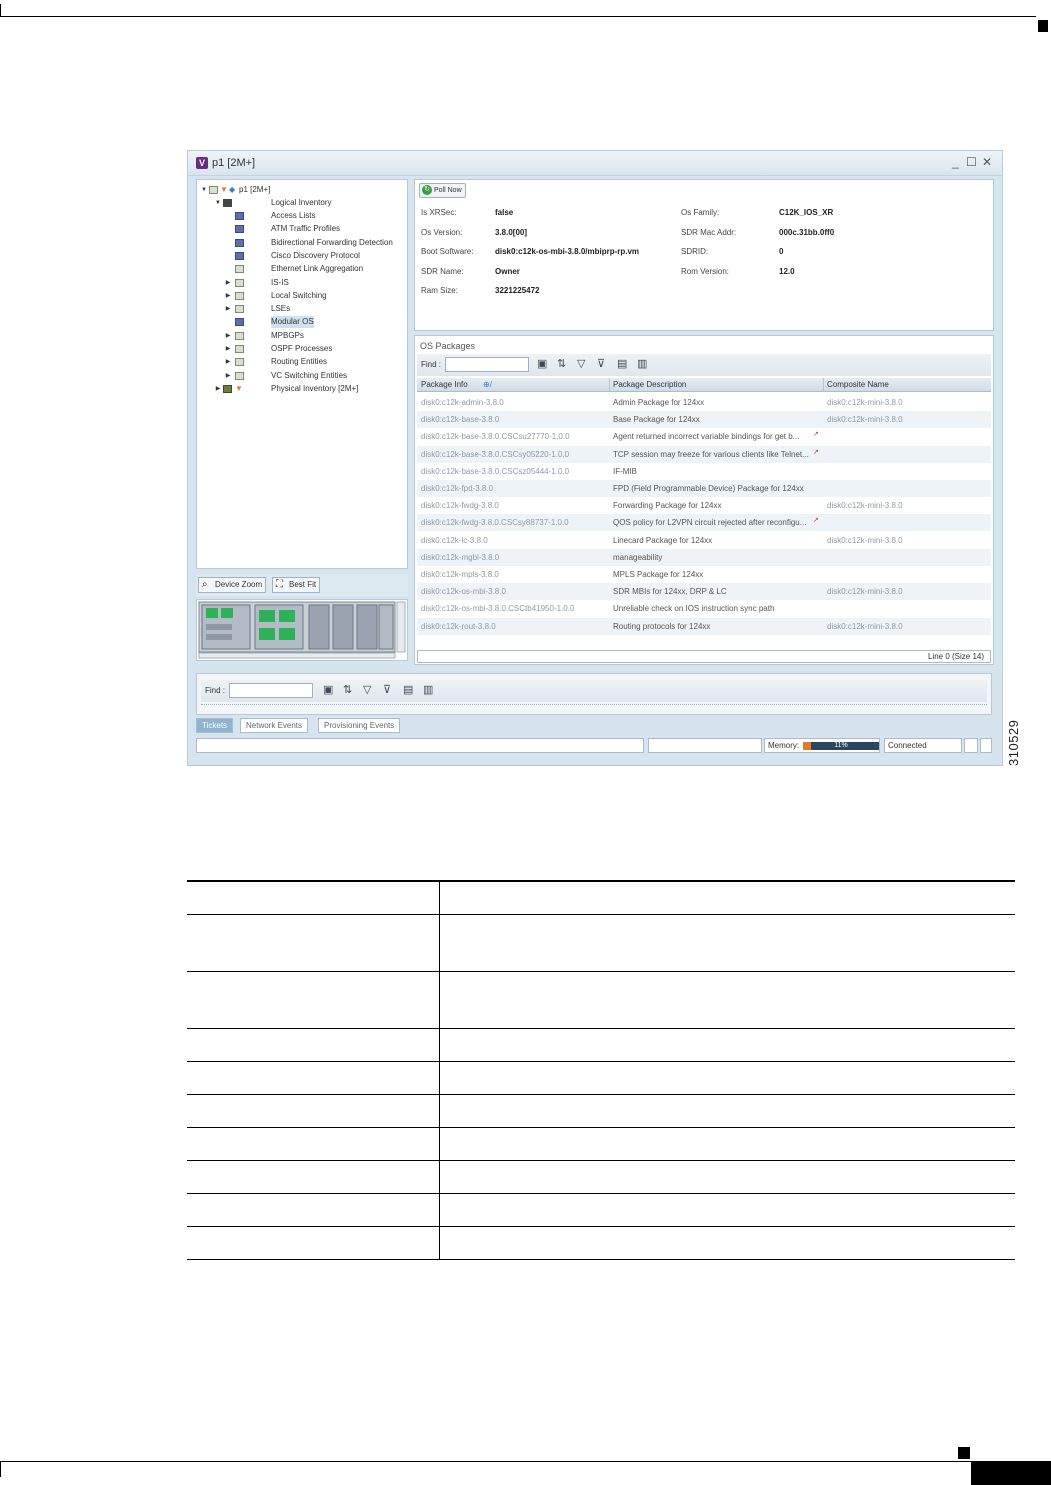 This screenshot has height=1485, width=1051. Describe the element at coordinates (227, 203) in the screenshot. I see `logical-inventory-icon` at that location.